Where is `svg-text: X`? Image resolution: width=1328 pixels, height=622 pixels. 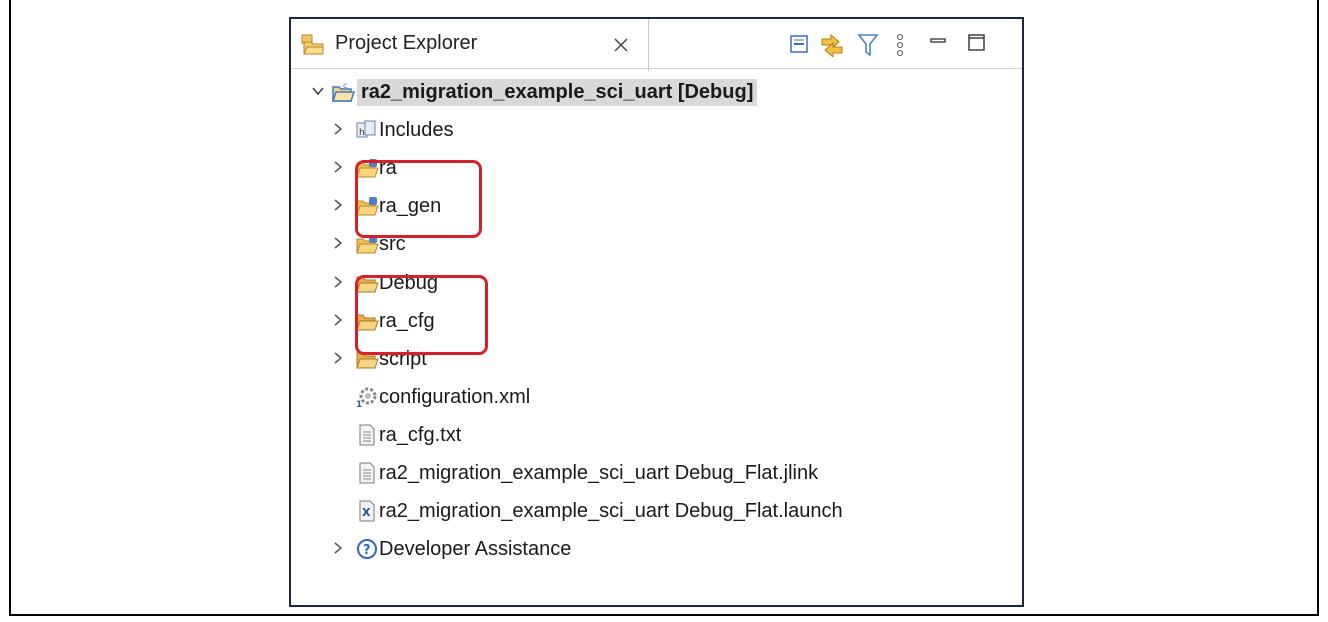 svg-text: X is located at coordinates (366, 512).